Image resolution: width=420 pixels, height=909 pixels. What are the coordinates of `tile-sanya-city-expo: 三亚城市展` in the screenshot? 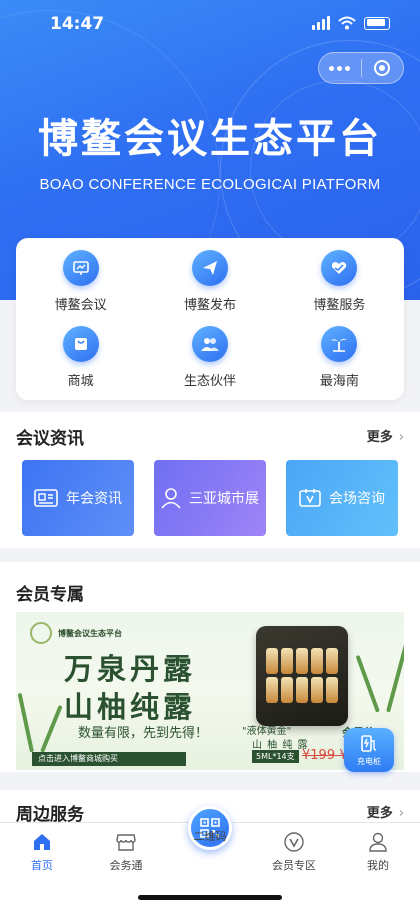 It's located at (210, 498).